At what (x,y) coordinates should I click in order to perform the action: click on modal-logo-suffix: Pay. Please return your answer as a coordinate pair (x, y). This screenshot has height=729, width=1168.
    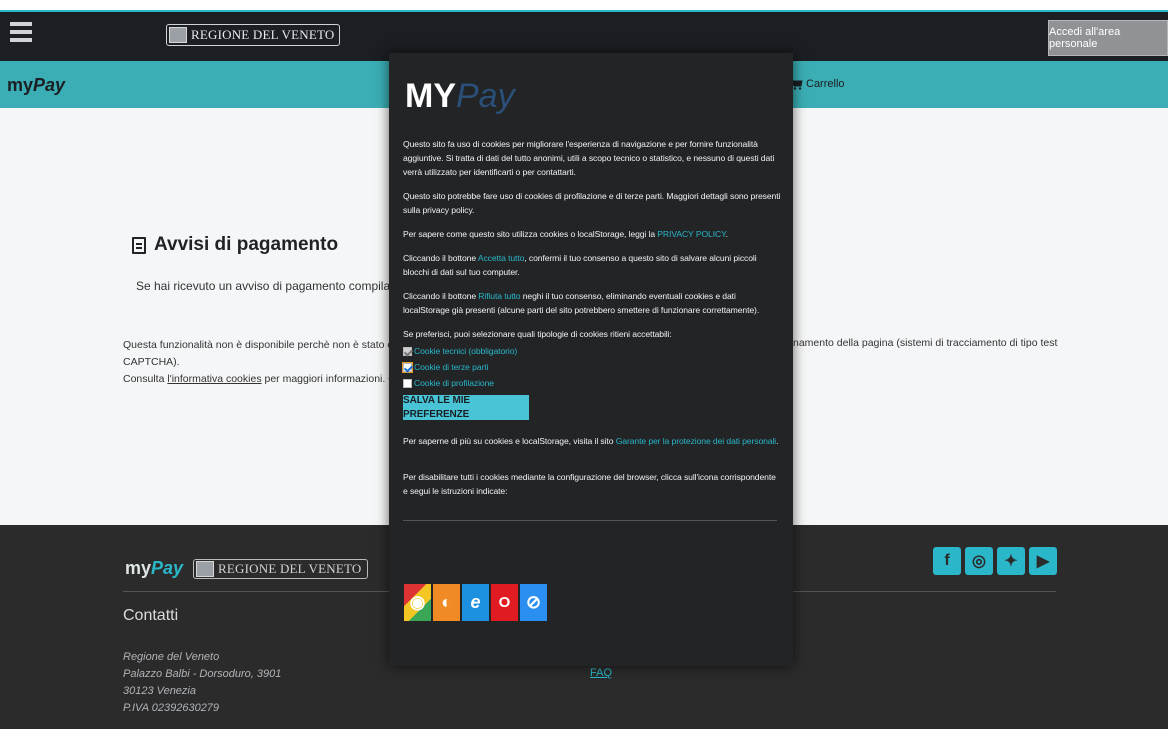
    Looking at the image, I should click on (485, 96).